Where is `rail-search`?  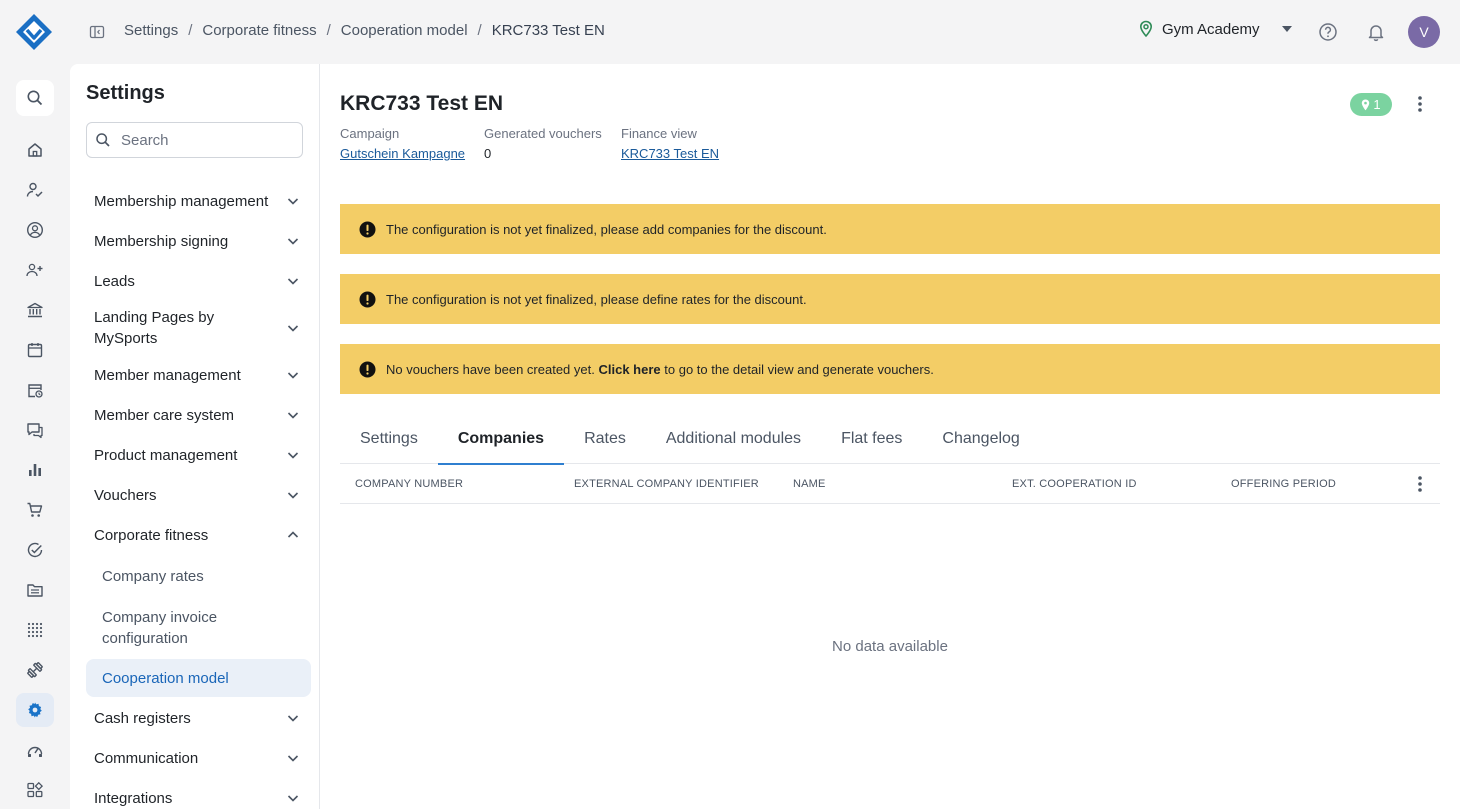 rail-search is located at coordinates (35, 98).